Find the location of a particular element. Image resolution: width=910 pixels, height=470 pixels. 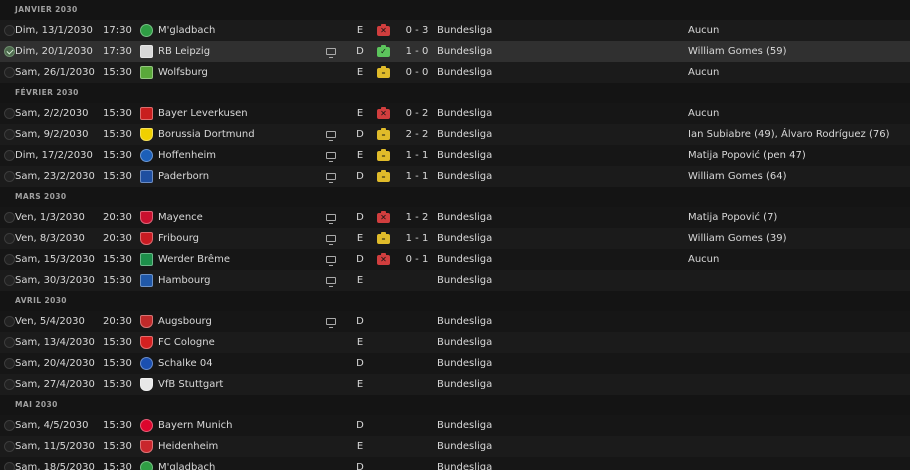

fixture-row: Sam, 11/5/2030 15:30 Heidenheim E Bundesliga is located at coordinates (455, 446).